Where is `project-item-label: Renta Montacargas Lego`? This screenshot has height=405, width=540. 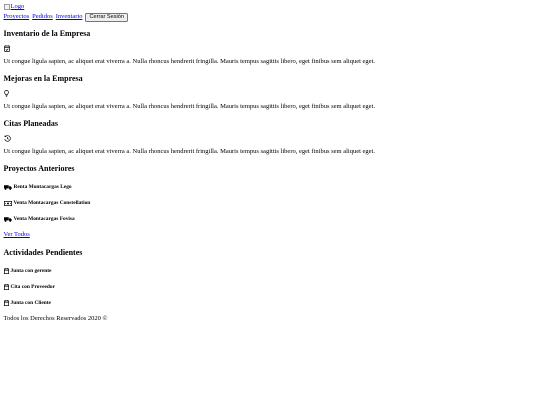
project-item-label: Renta Montacargas Lego is located at coordinates (42, 187).